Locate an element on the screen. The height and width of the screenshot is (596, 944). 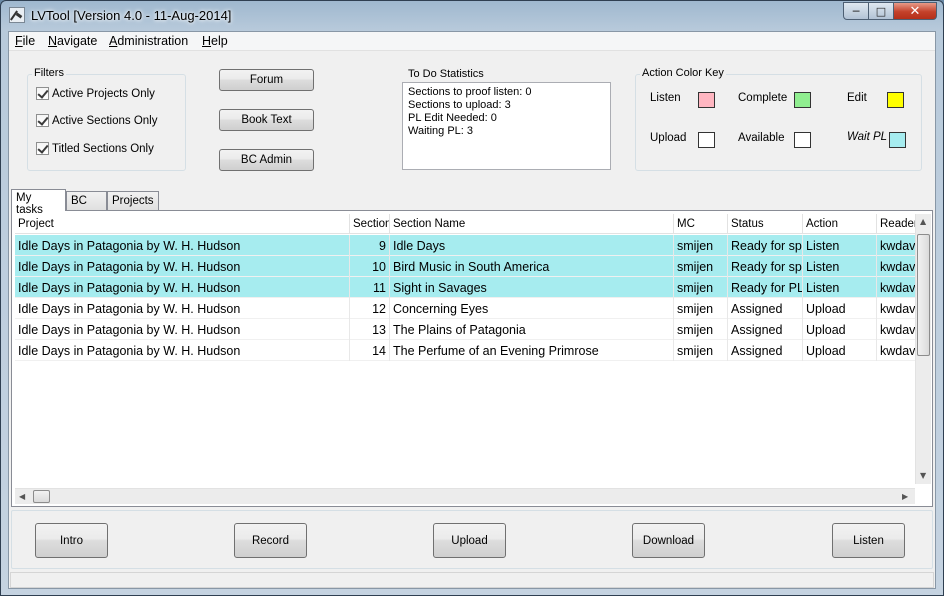
window-title: LVTool [Version 4.0 - 11-Aug-2014] is located at coordinates (131, 15).